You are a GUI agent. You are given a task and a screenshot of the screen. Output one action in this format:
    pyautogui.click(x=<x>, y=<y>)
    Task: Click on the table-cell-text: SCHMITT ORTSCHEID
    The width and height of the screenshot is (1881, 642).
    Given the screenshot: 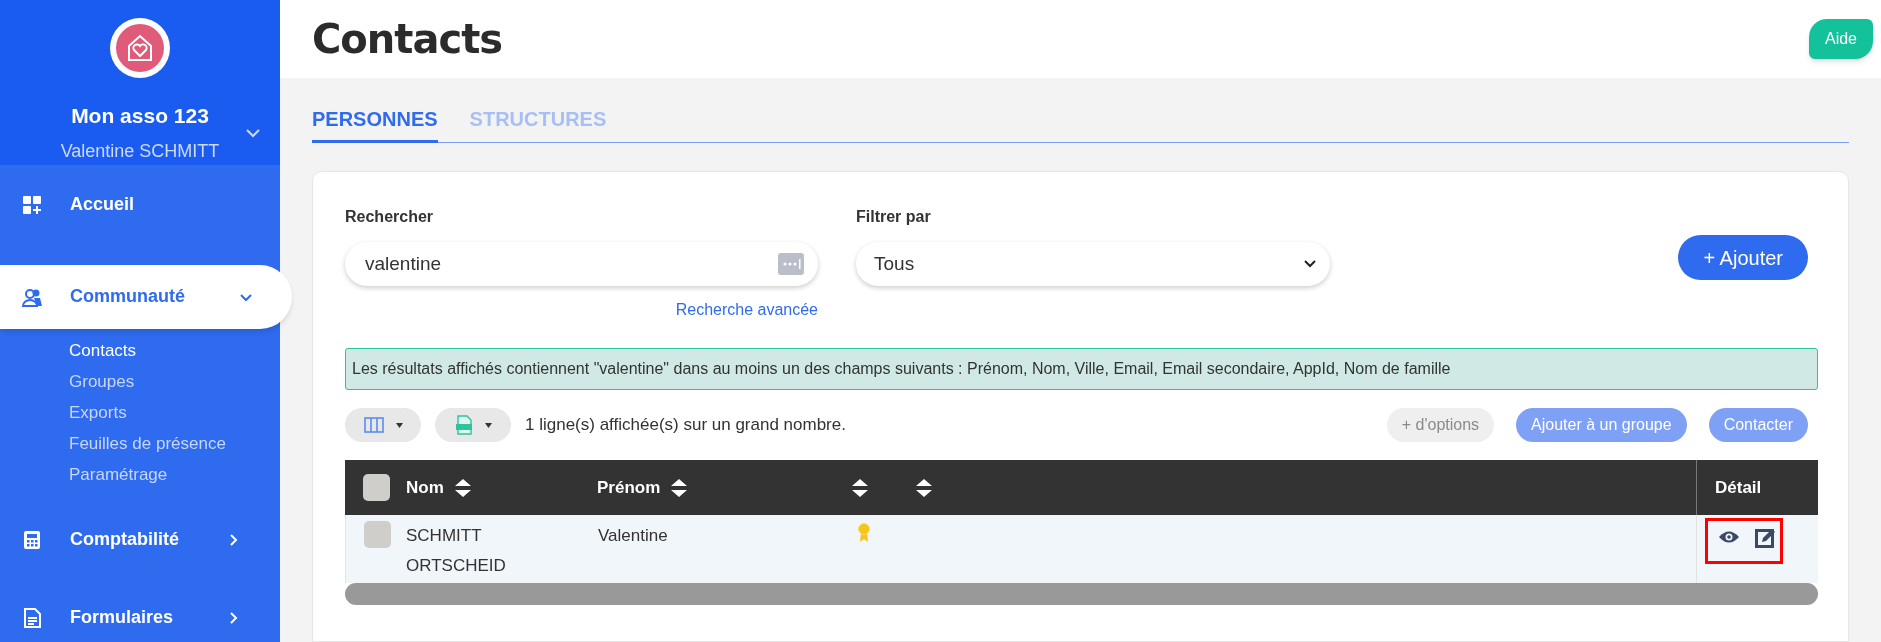 What is the action you would take?
    pyautogui.click(x=456, y=551)
    